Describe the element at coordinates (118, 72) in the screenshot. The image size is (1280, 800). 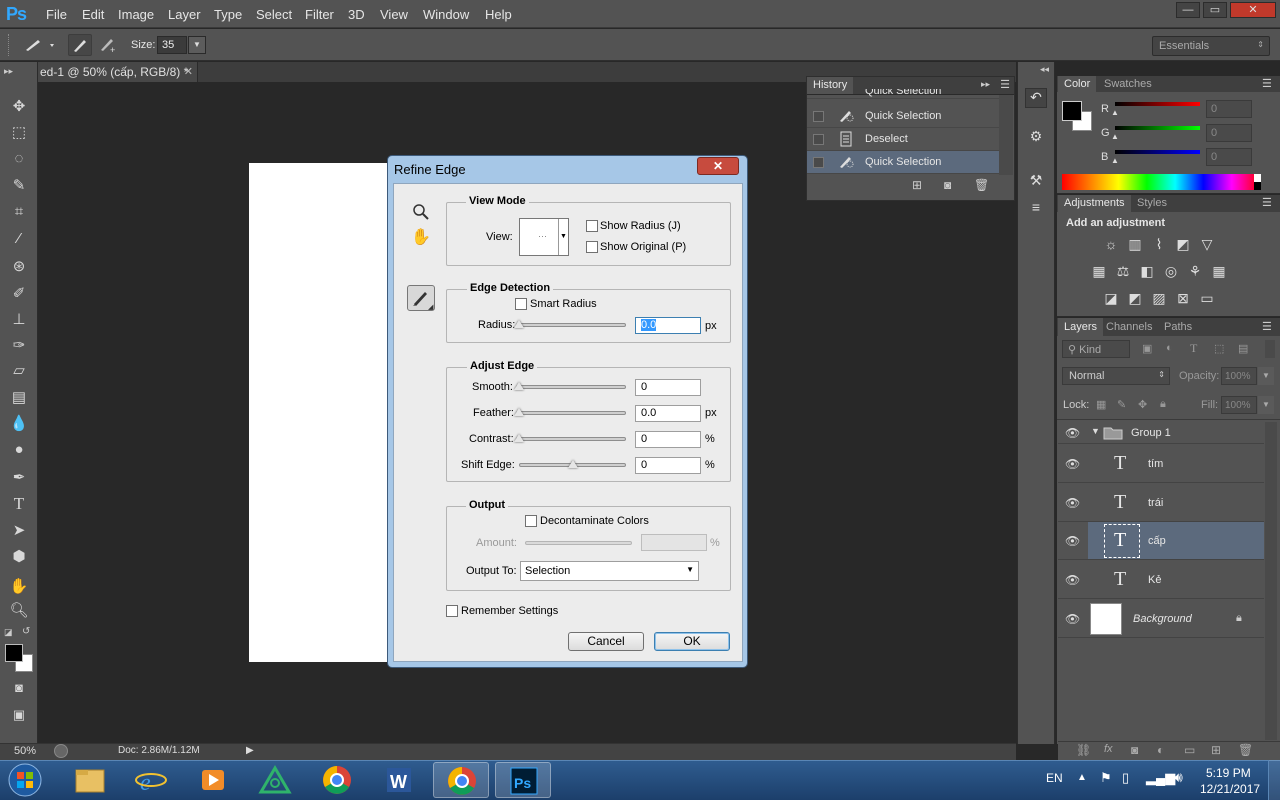
I see `document-tab: ed-1 @ 50% (cấp, RGB/8) * ✕` at that location.